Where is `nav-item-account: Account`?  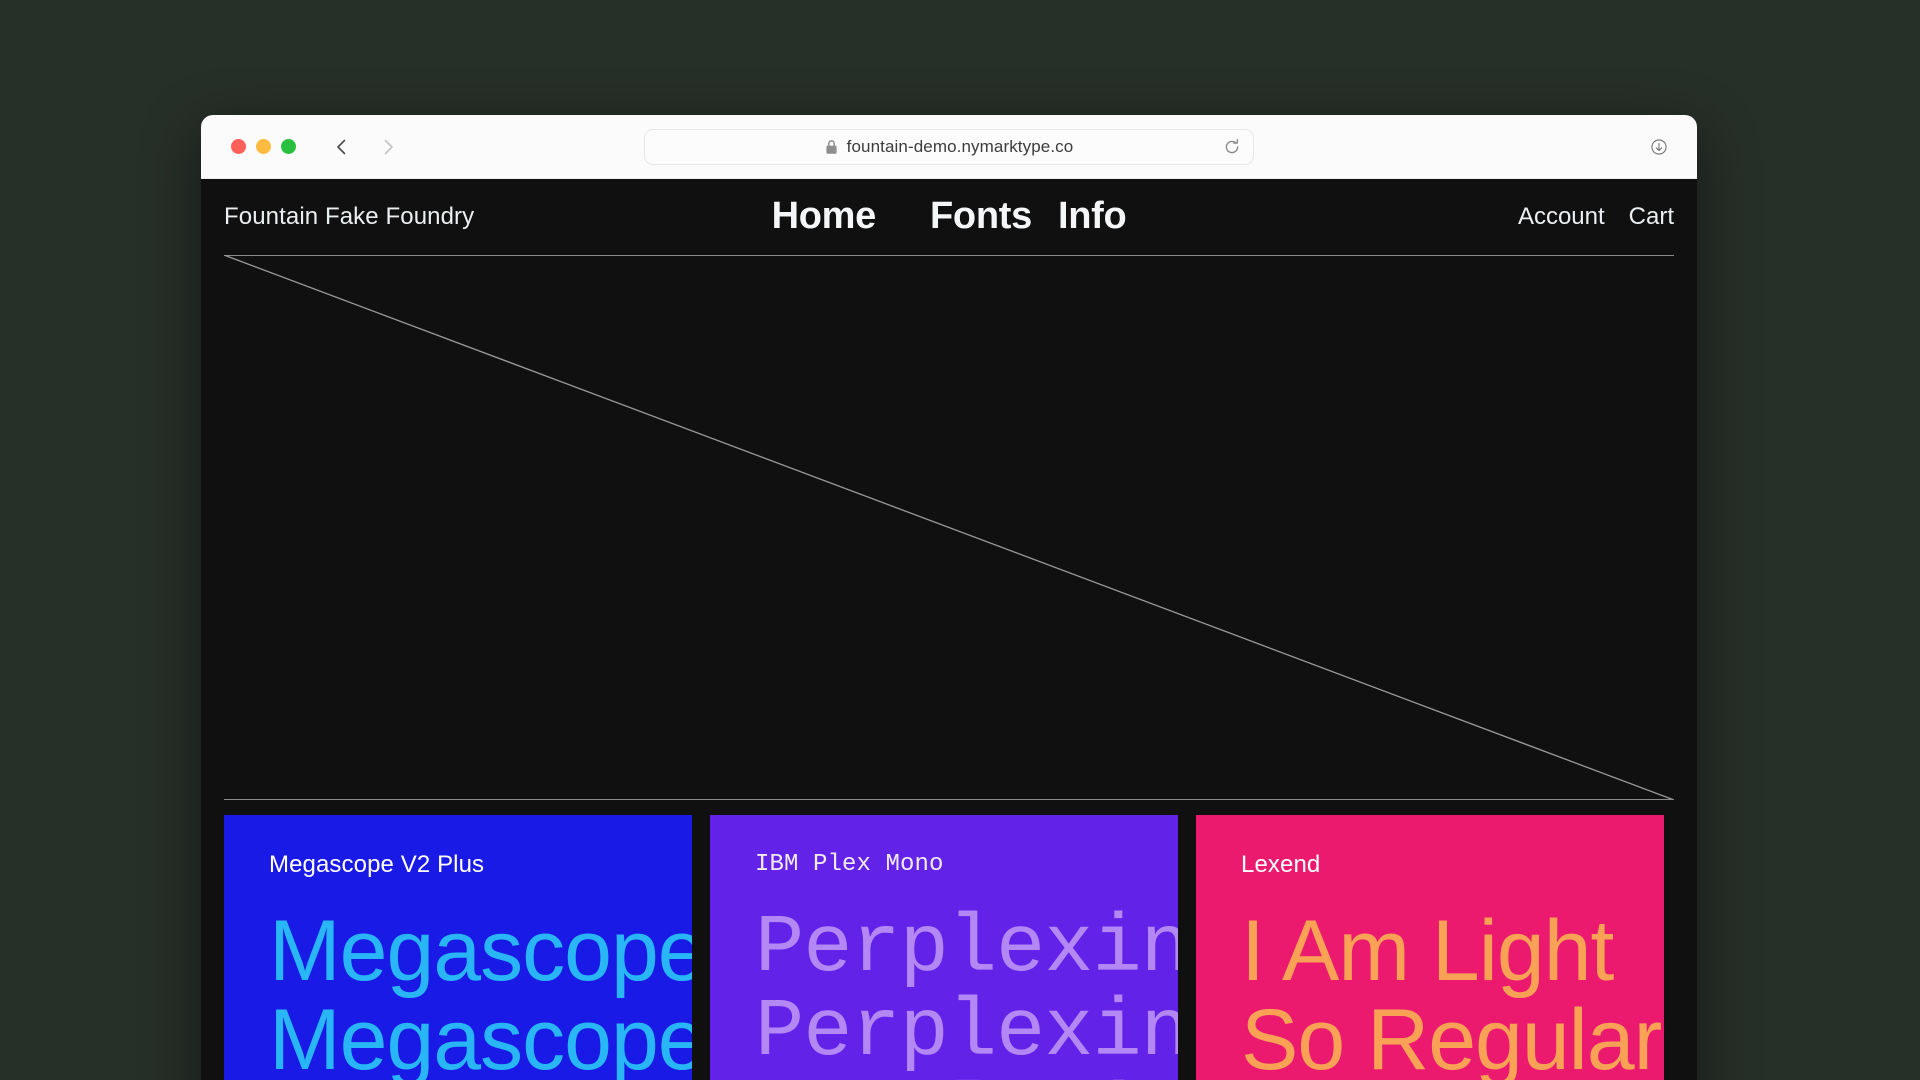
nav-item-account: Account is located at coordinates (1561, 217).